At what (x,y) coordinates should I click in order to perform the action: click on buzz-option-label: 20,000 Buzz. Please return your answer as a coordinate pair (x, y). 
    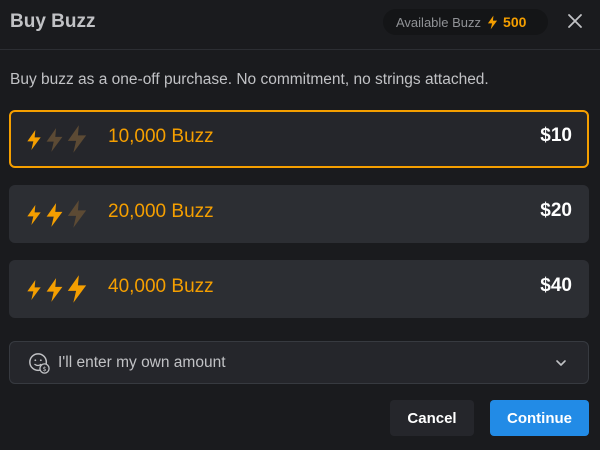
    Looking at the image, I should click on (161, 211).